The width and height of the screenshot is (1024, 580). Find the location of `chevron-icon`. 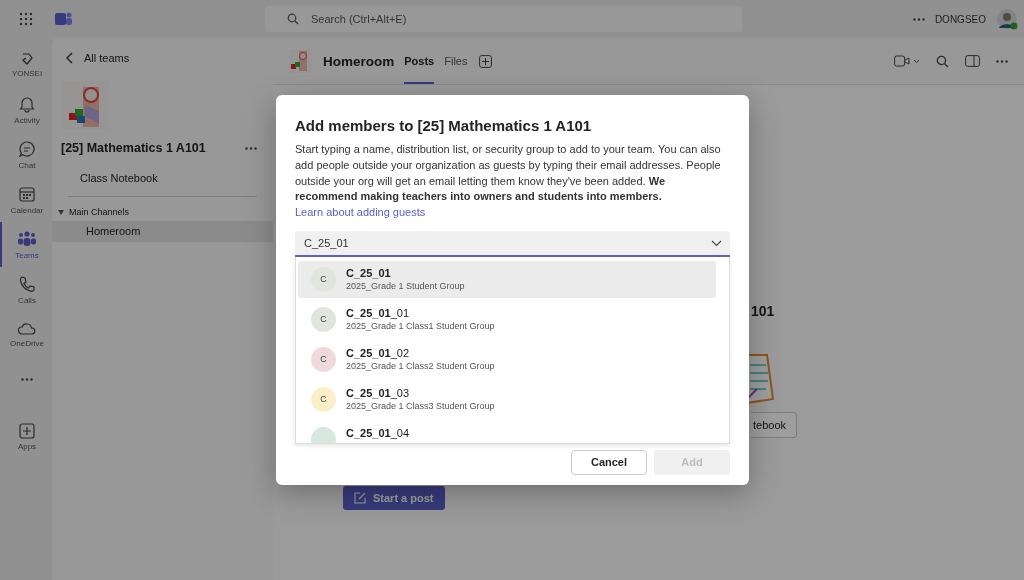

chevron-icon is located at coordinates (716, 243).